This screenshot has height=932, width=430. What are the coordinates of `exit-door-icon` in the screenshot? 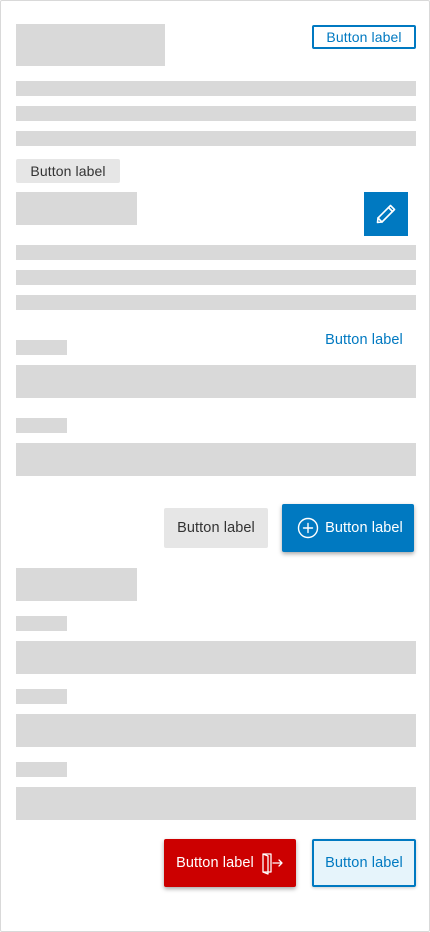 It's located at (272, 863).